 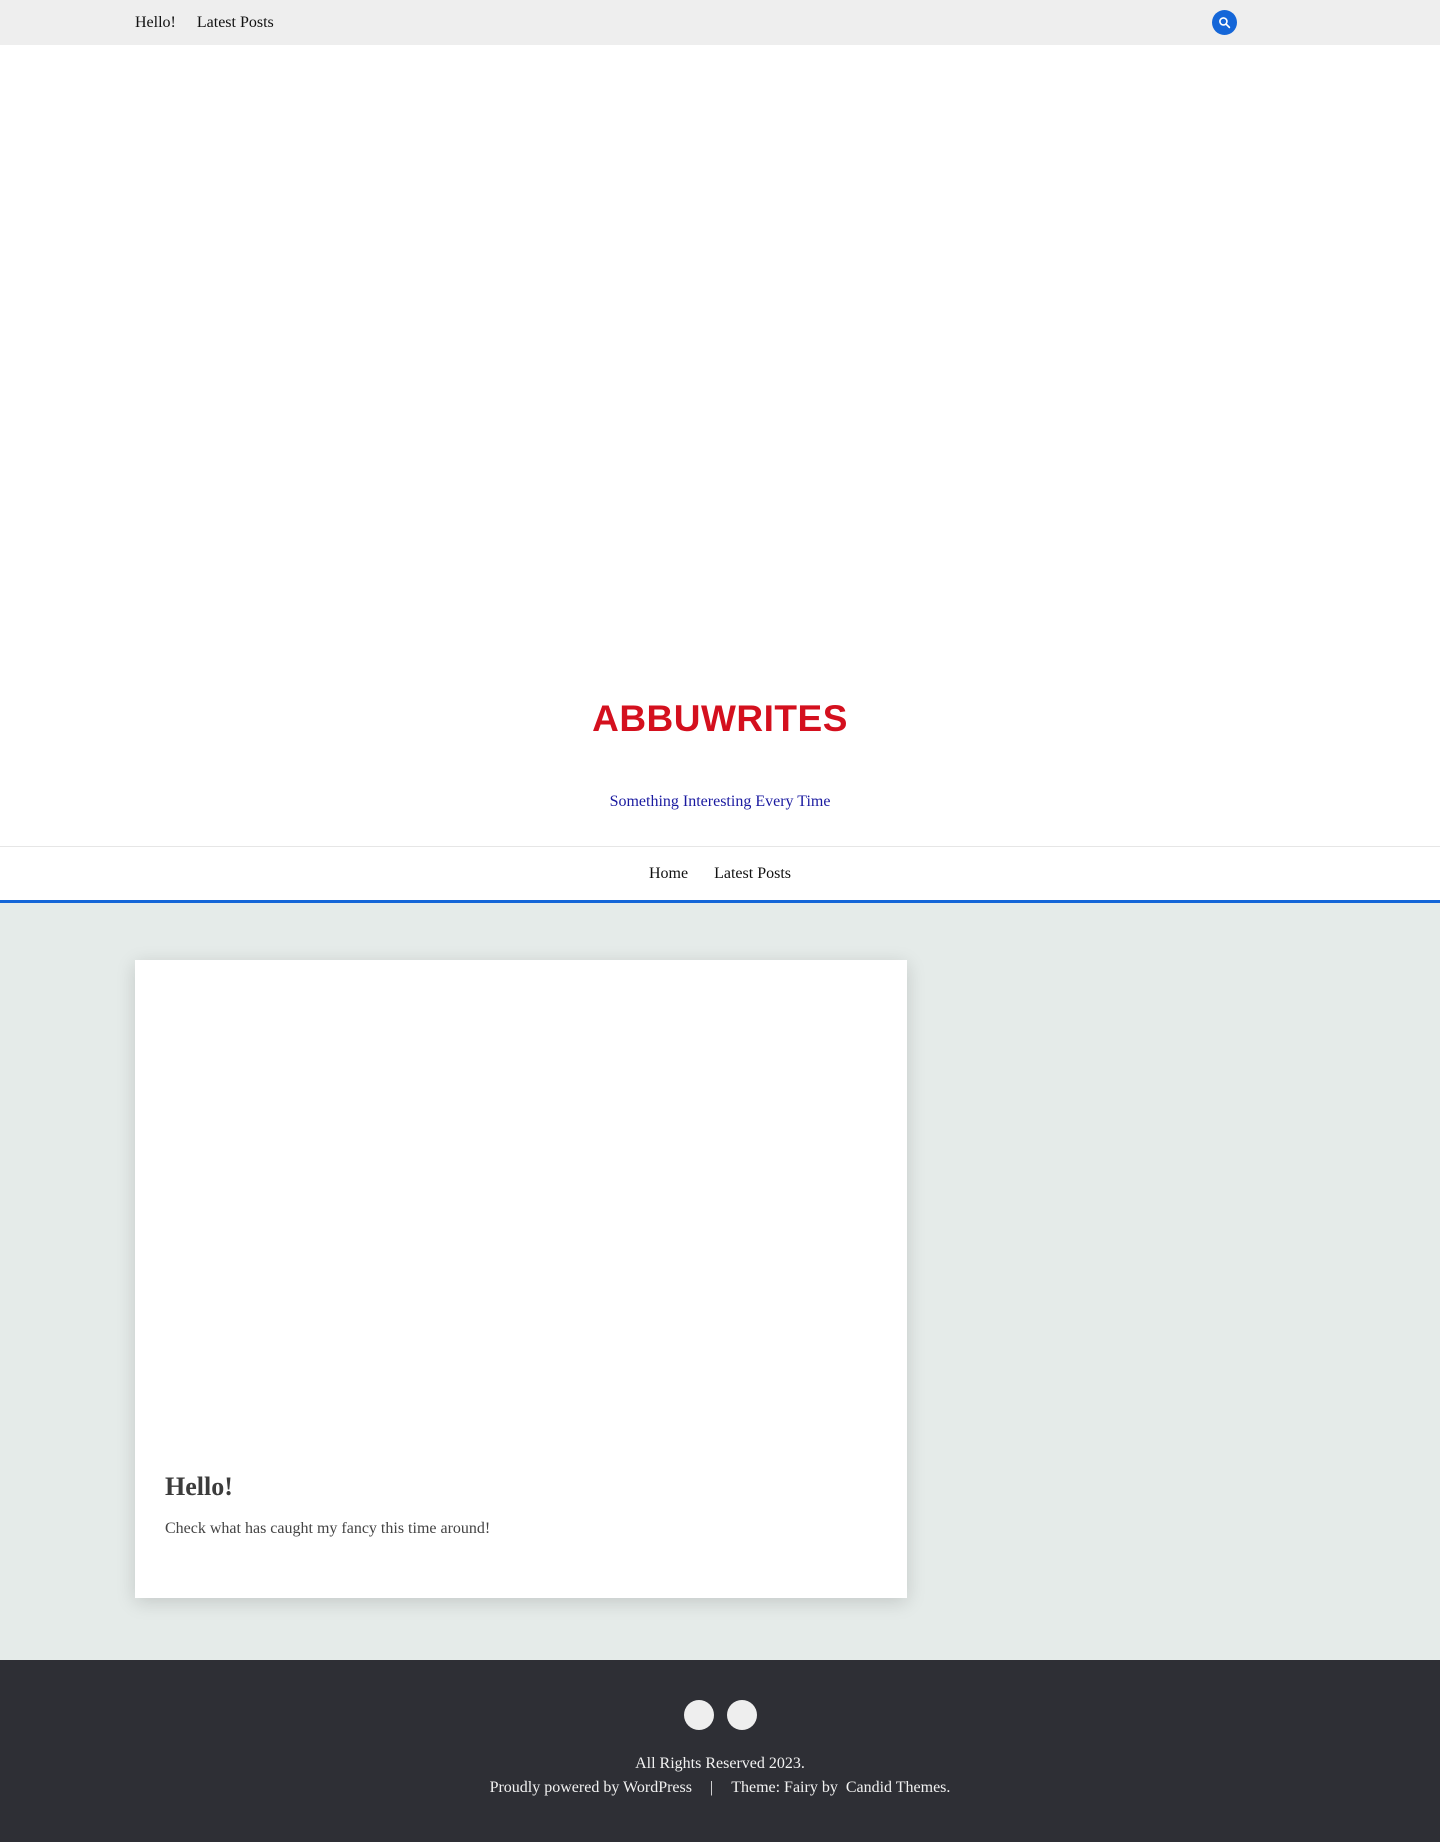 What do you see at coordinates (720, 22) in the screenshot?
I see `top-bar: Hello! Latest Posts` at bounding box center [720, 22].